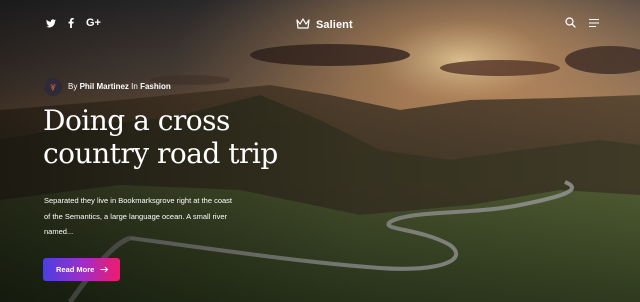 This screenshot has width=640, height=302. I want to click on arrow-right-icon, so click(104, 269).